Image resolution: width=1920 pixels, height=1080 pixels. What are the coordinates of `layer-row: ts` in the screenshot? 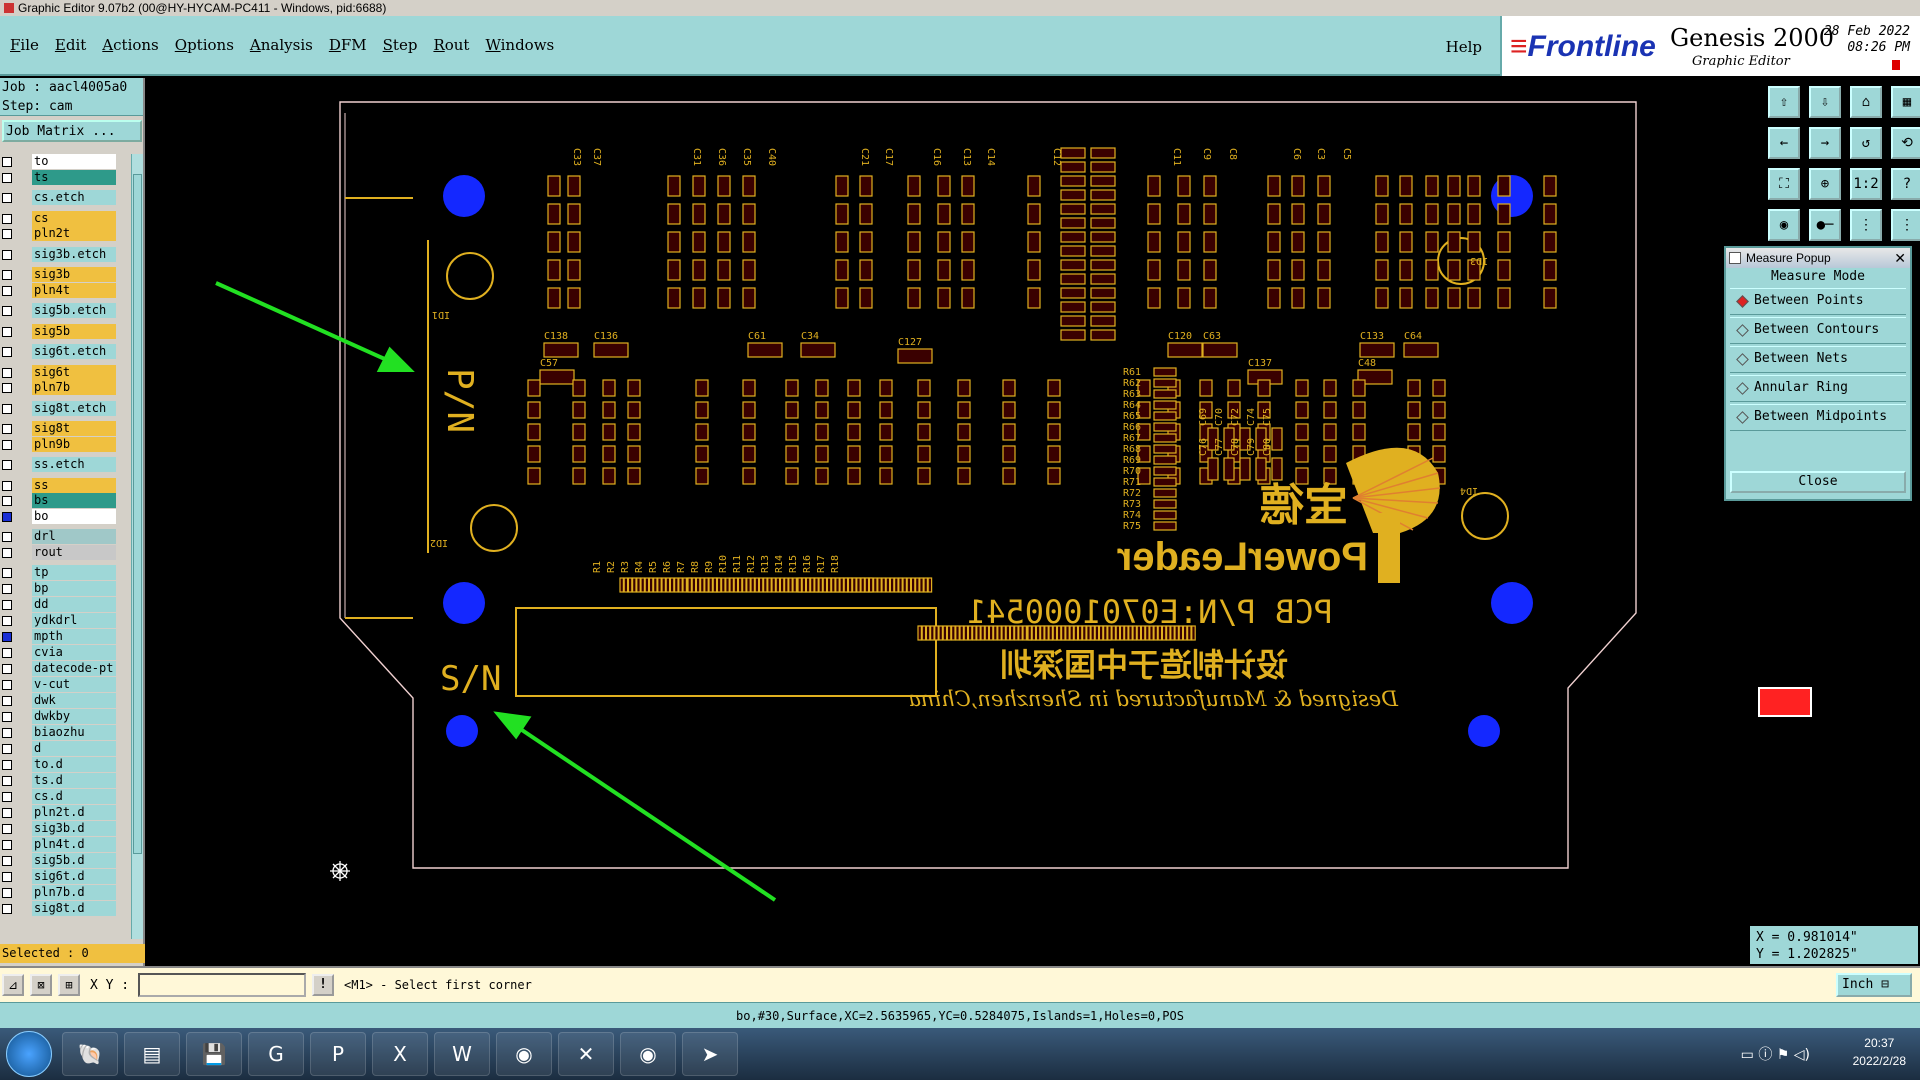 It's located at (65, 177).